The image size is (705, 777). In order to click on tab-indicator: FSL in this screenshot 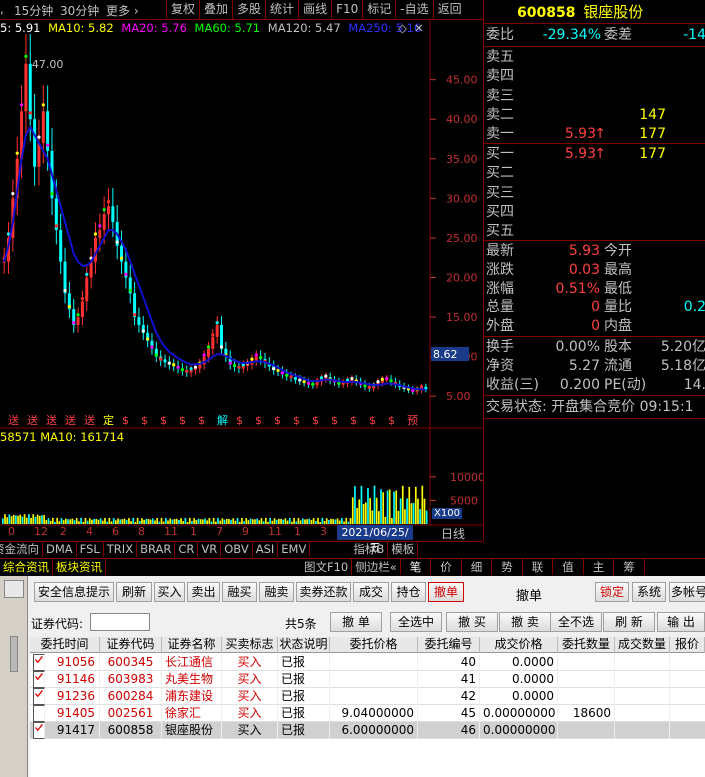, I will do `click(90, 549)`.